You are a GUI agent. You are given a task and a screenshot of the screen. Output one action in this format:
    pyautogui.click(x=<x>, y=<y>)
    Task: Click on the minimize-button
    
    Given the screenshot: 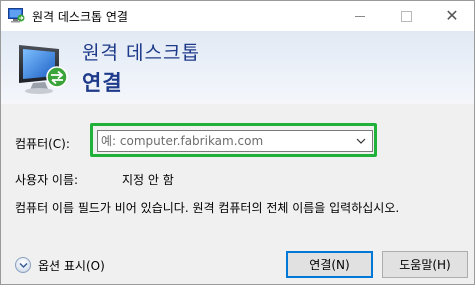 What is the action you would take?
    pyautogui.click(x=360, y=16)
    